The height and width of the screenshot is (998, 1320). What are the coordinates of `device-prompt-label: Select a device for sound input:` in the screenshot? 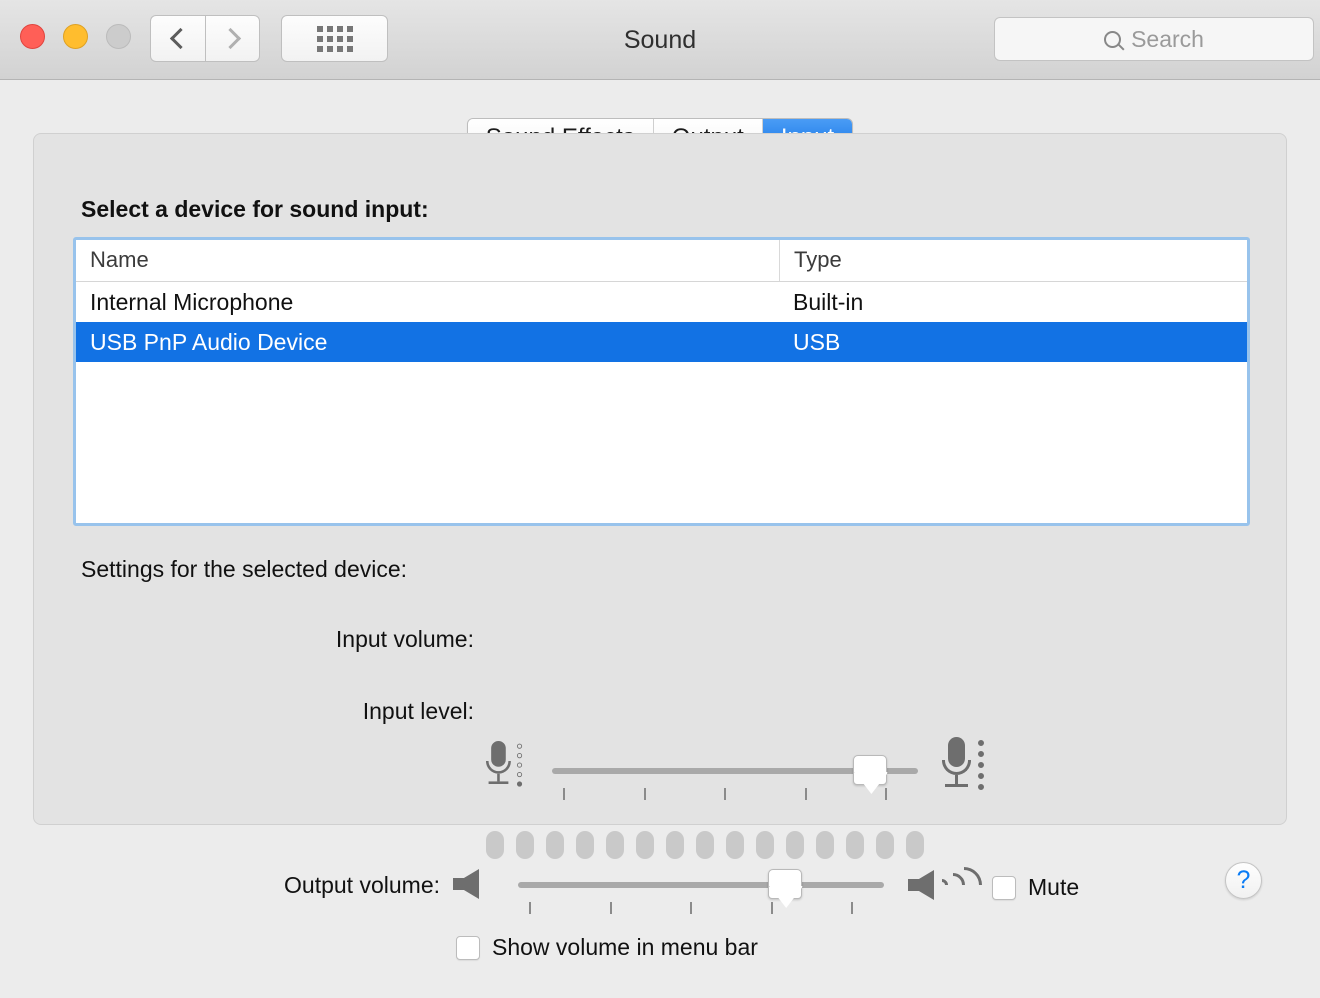 It's located at (255, 209).